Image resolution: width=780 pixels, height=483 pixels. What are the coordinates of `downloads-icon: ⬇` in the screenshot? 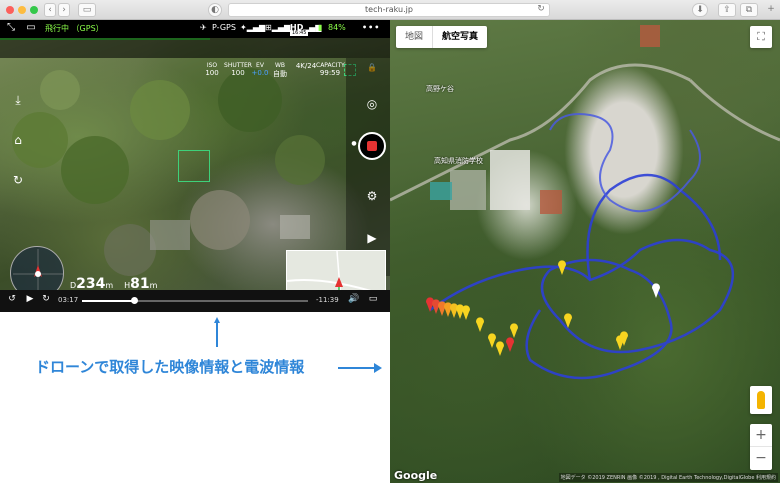 It's located at (700, 10).